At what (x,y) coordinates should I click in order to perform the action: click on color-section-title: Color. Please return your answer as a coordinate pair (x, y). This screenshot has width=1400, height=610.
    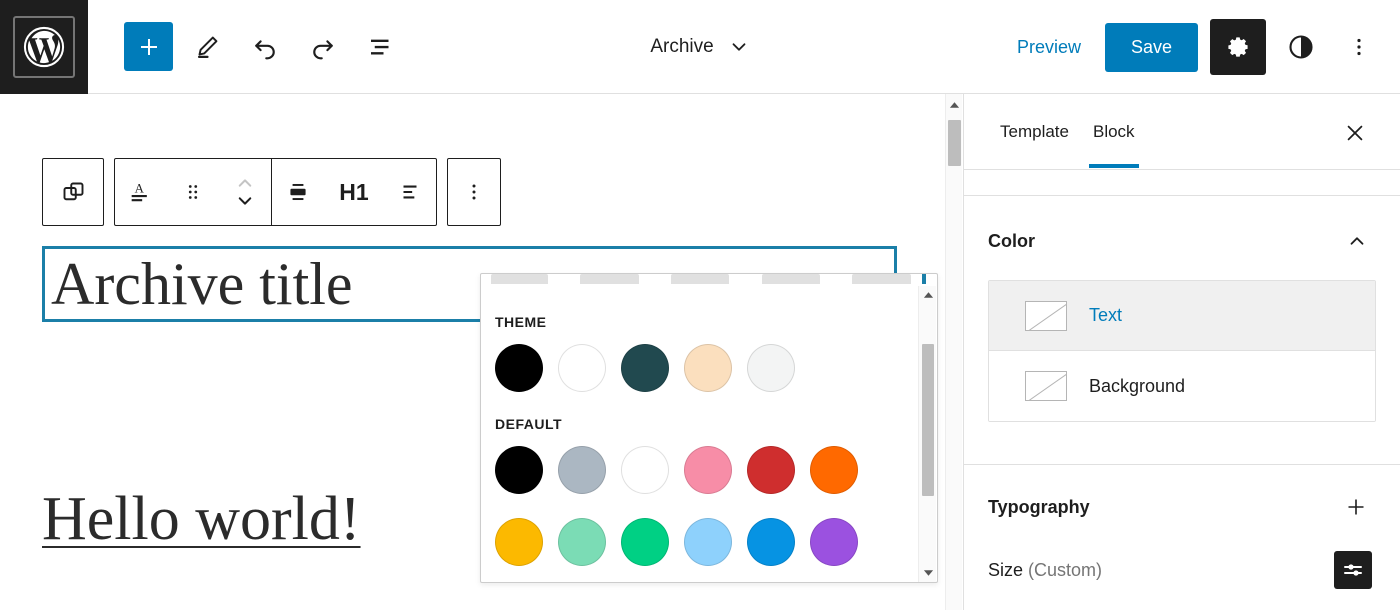
    Looking at the image, I should click on (1011, 240).